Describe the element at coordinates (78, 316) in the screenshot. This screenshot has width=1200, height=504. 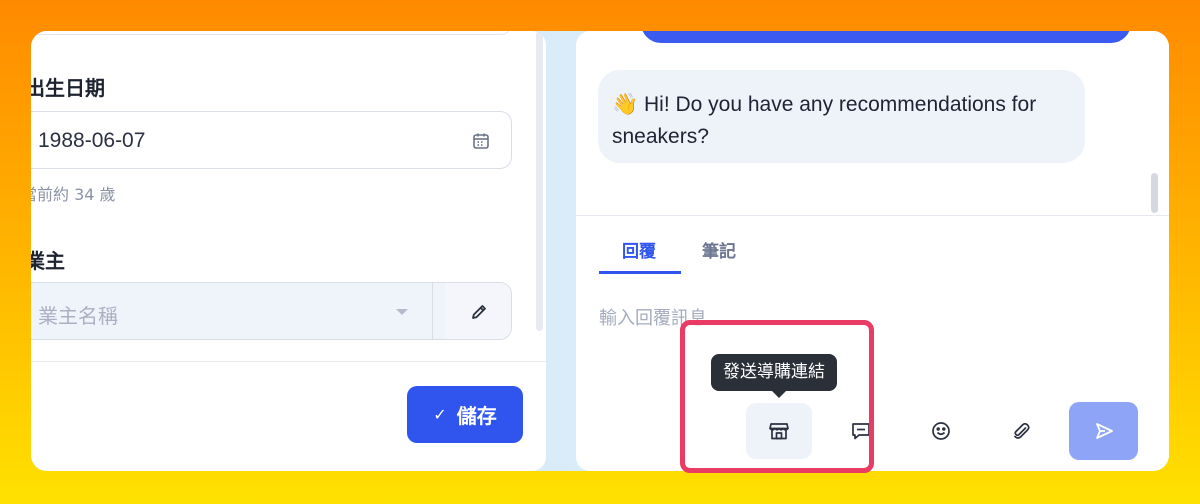
I see `owner-placeholder: 業主名稱` at that location.